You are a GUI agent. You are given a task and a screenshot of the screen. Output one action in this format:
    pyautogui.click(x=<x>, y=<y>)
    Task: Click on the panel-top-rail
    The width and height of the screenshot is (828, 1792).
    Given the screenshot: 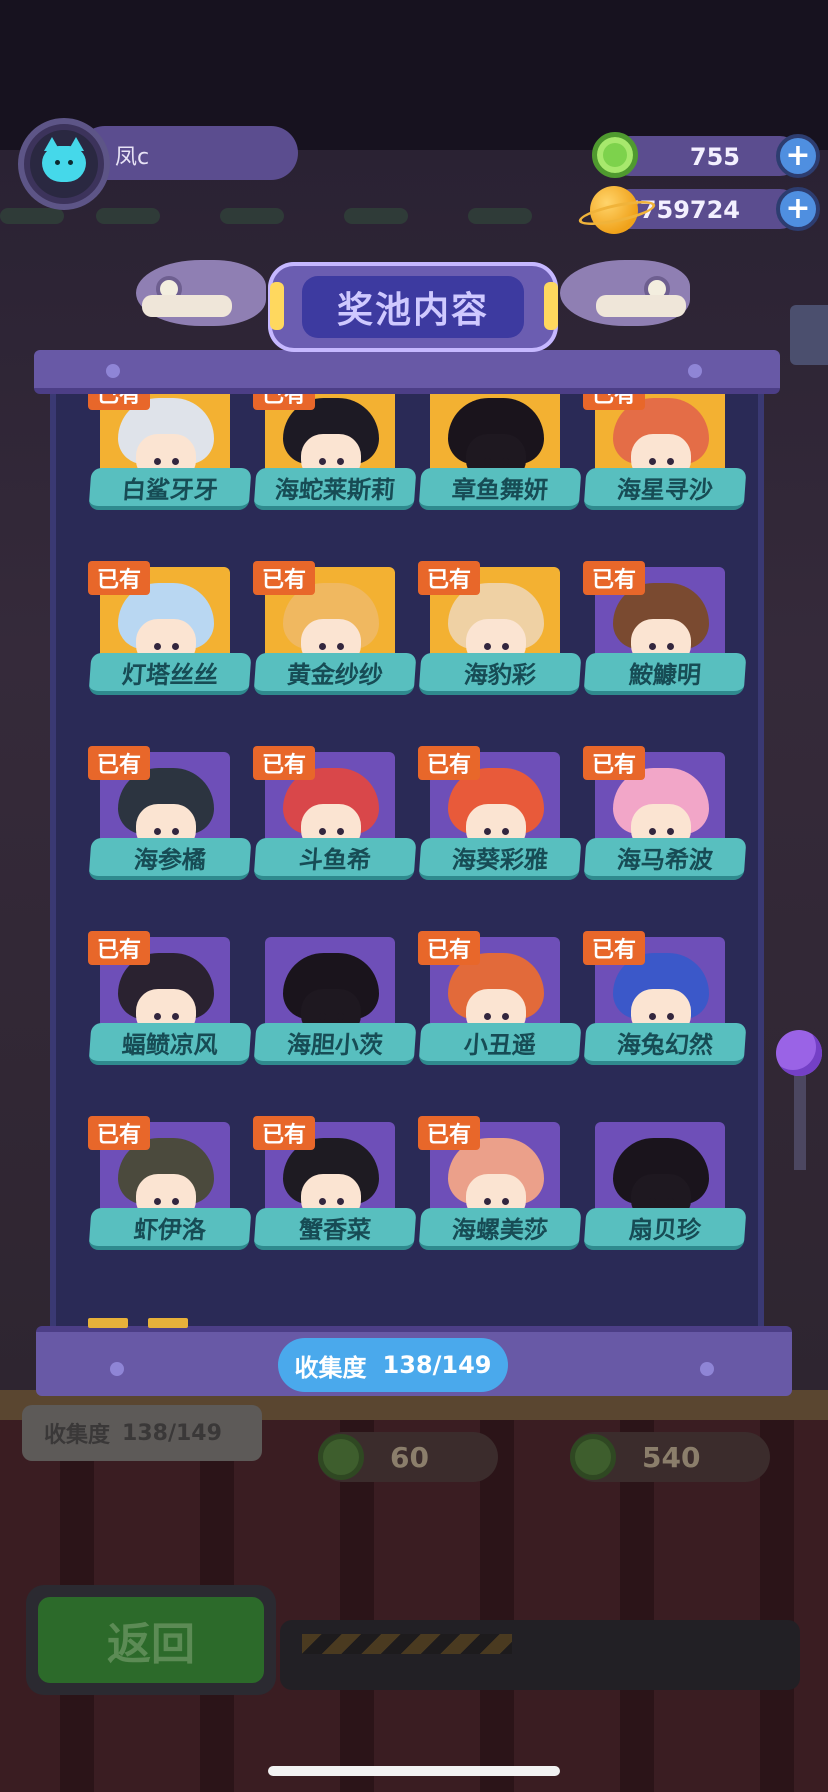 What is the action you would take?
    pyautogui.click(x=407, y=372)
    